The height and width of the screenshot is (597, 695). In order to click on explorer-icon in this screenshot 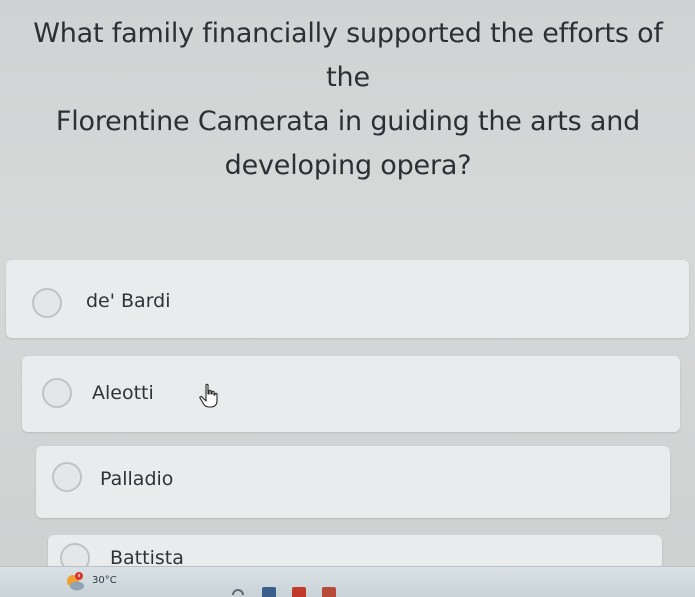, I will do `click(329, 592)`.